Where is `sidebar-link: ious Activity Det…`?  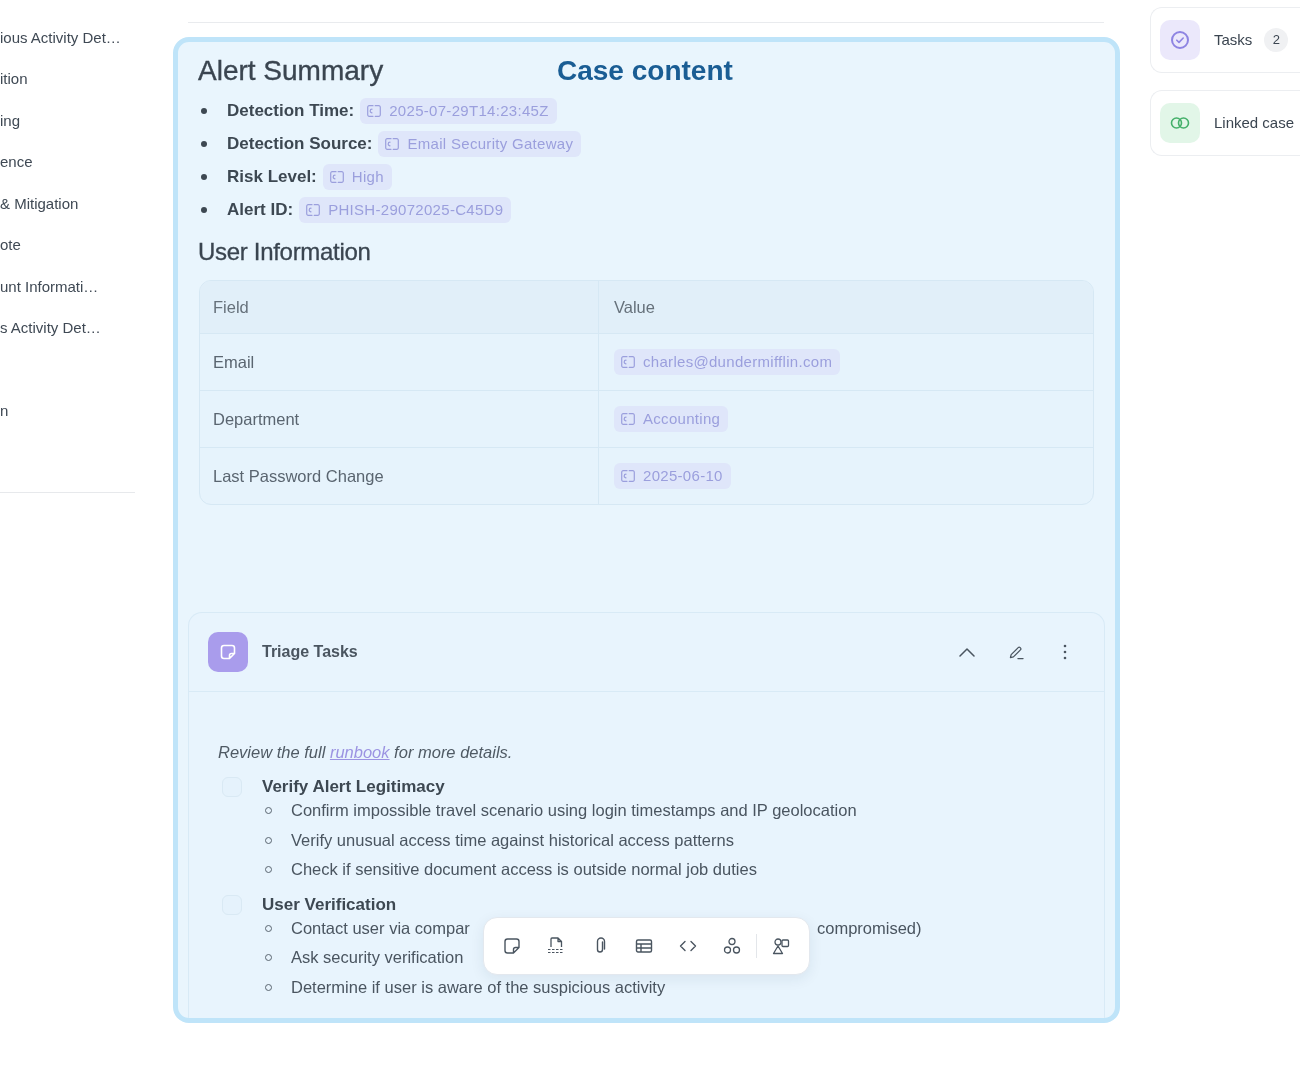 sidebar-link: ious Activity Det… is located at coordinates (60, 37).